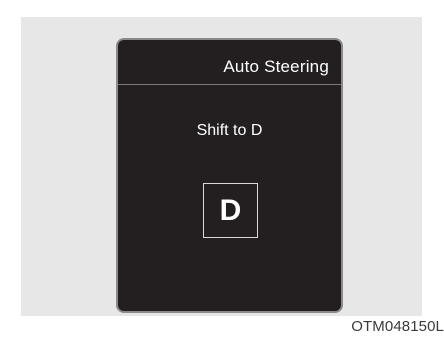 This screenshot has width=444, height=342. I want to click on shift-message: Shift to D, so click(229, 130).